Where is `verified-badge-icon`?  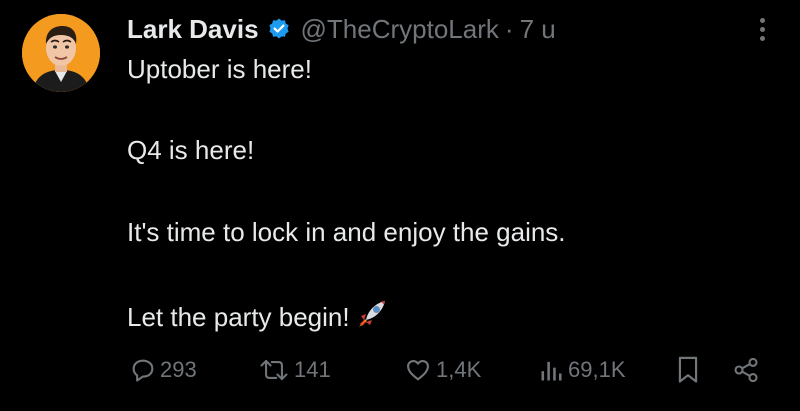
verified-badge-icon is located at coordinates (279, 29).